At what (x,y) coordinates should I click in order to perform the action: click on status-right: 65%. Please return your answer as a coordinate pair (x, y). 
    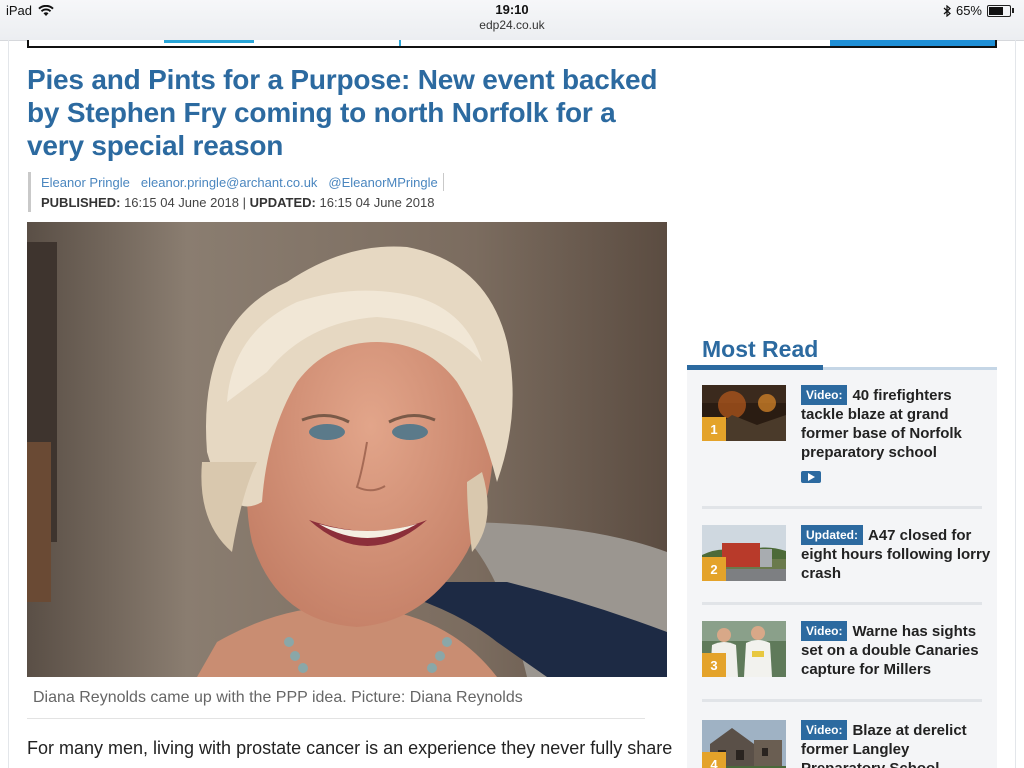
    Looking at the image, I should click on (978, 10).